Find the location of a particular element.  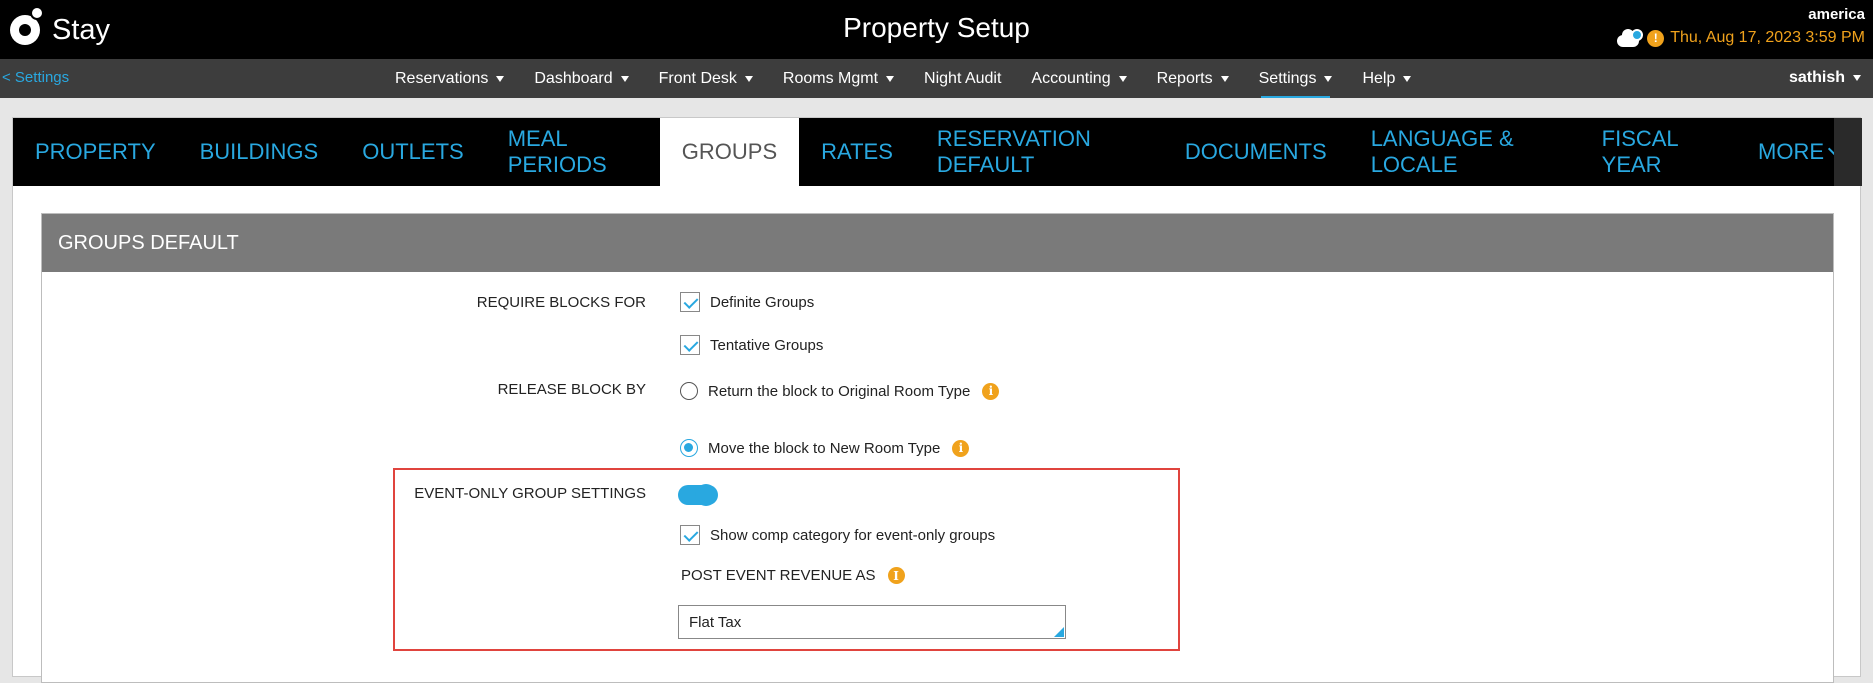

post-event-revenue-row: POST EVENT REVENUE AS i is located at coordinates (793, 575).